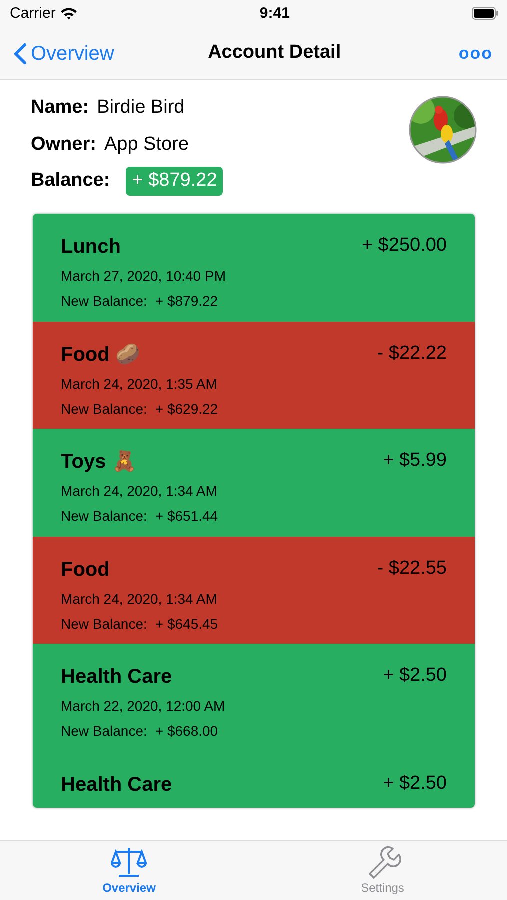 The image size is (507, 900). What do you see at coordinates (186, 731) in the screenshot?
I see `new-balance-value: + $668.00` at bounding box center [186, 731].